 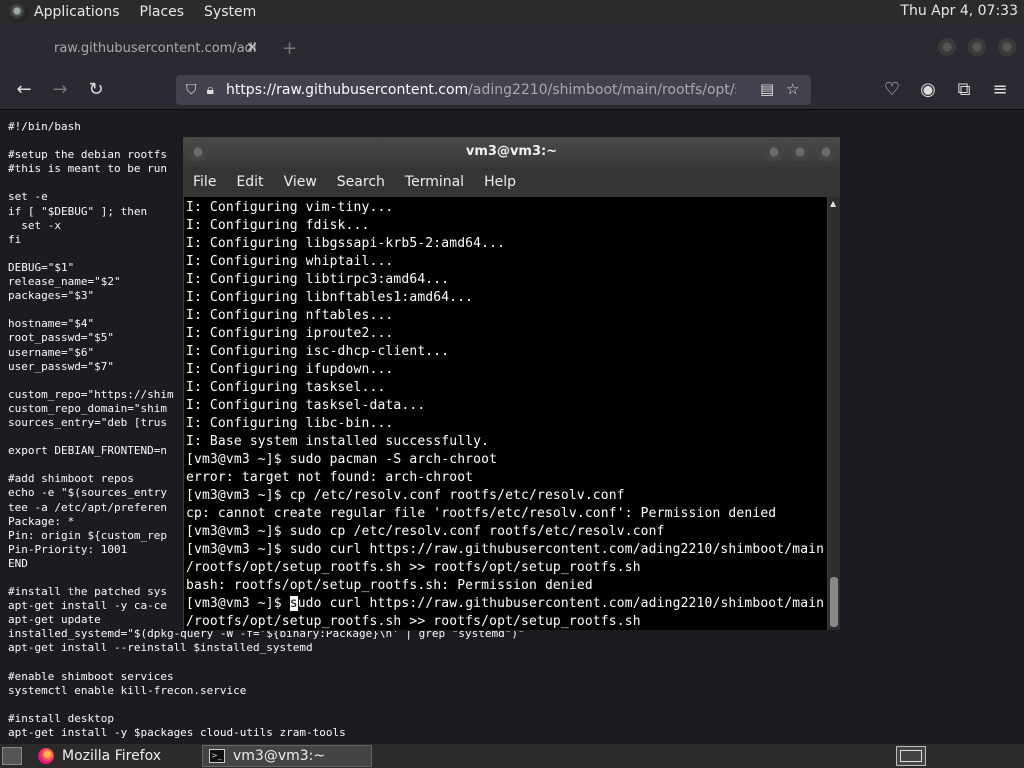 What do you see at coordinates (198, 152) in the screenshot?
I see `terminal-menu-button` at bounding box center [198, 152].